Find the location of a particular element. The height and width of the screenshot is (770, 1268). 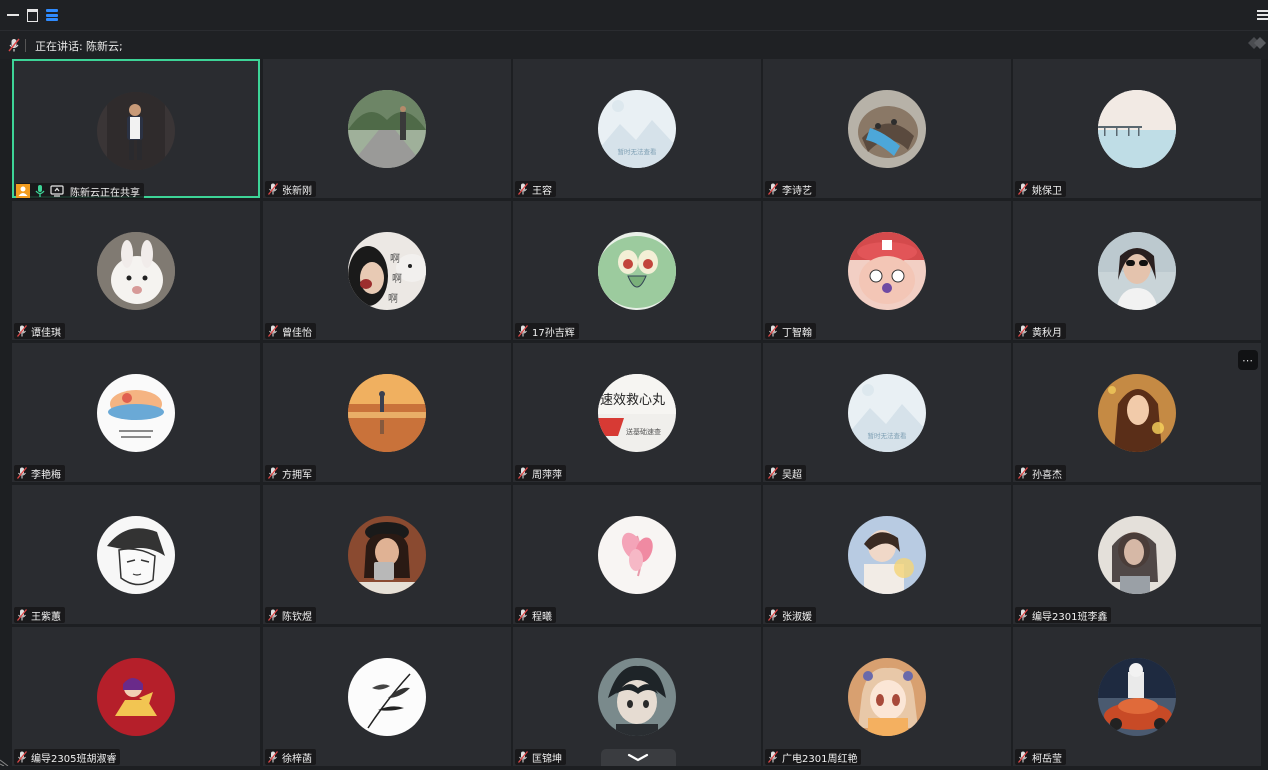

participant-name: 谭佳琪 is located at coordinates (46, 333).